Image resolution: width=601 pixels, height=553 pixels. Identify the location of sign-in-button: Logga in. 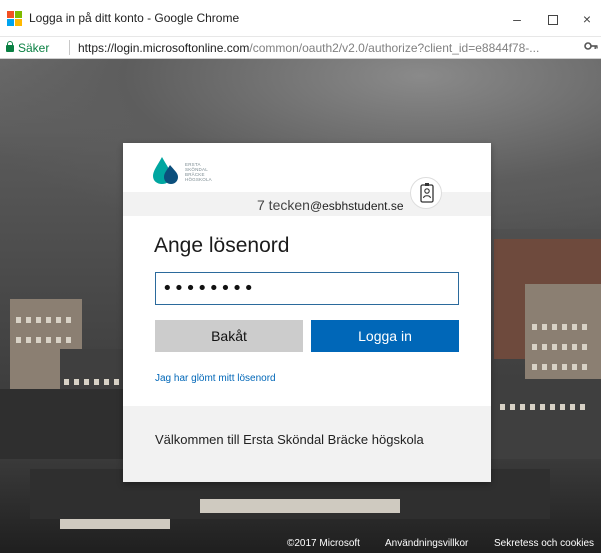
(385, 336).